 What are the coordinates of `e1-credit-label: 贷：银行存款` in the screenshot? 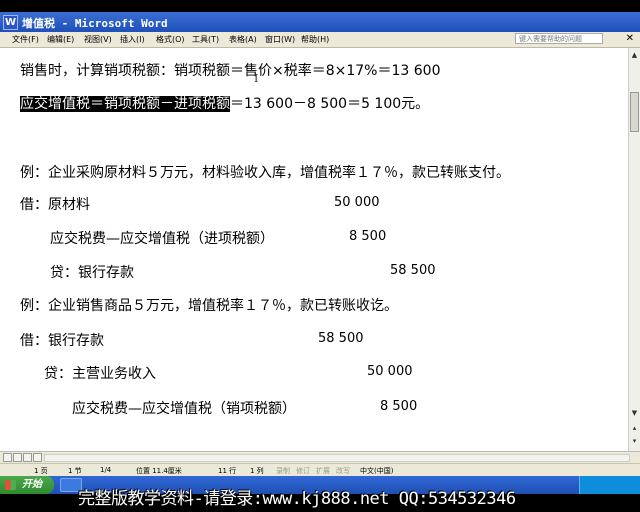 It's located at (92, 273).